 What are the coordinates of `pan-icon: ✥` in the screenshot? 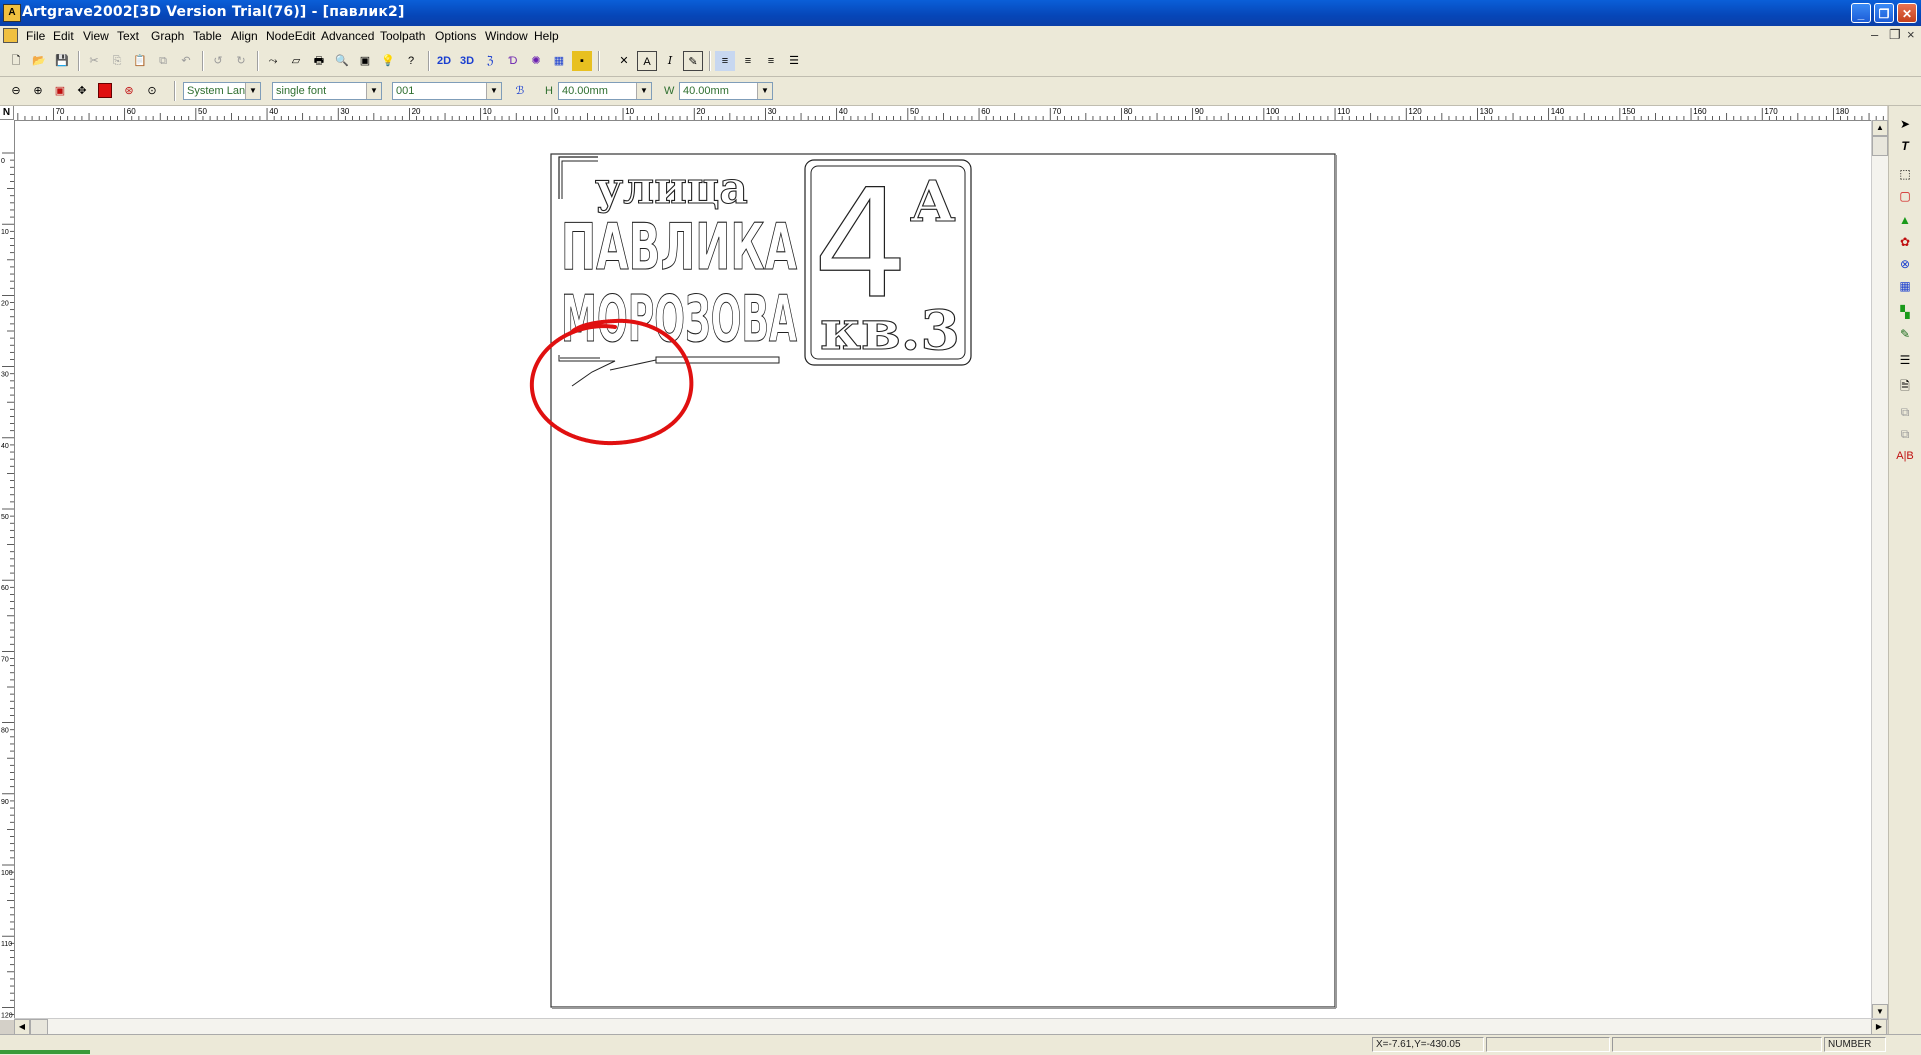 It's located at (82, 91).